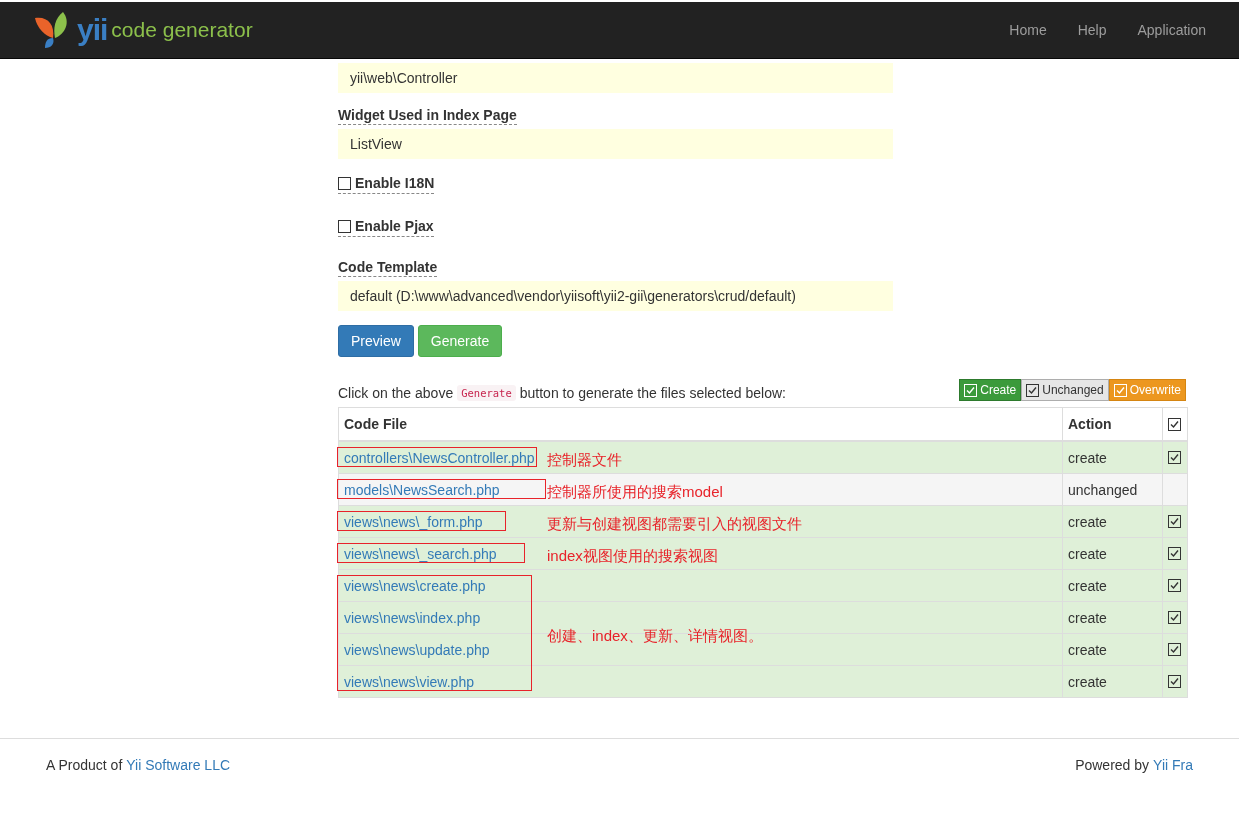  Describe the element at coordinates (415, 585) in the screenshot. I see `file-link: views\news\create.php` at that location.